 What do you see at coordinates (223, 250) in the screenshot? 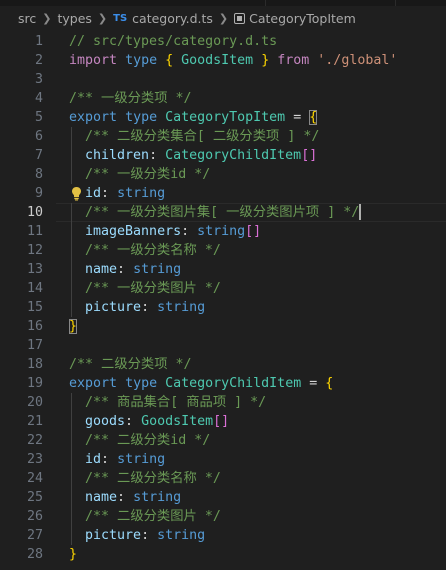
I see `code-line: 12 /** 一级分类名称 */` at bounding box center [223, 250].